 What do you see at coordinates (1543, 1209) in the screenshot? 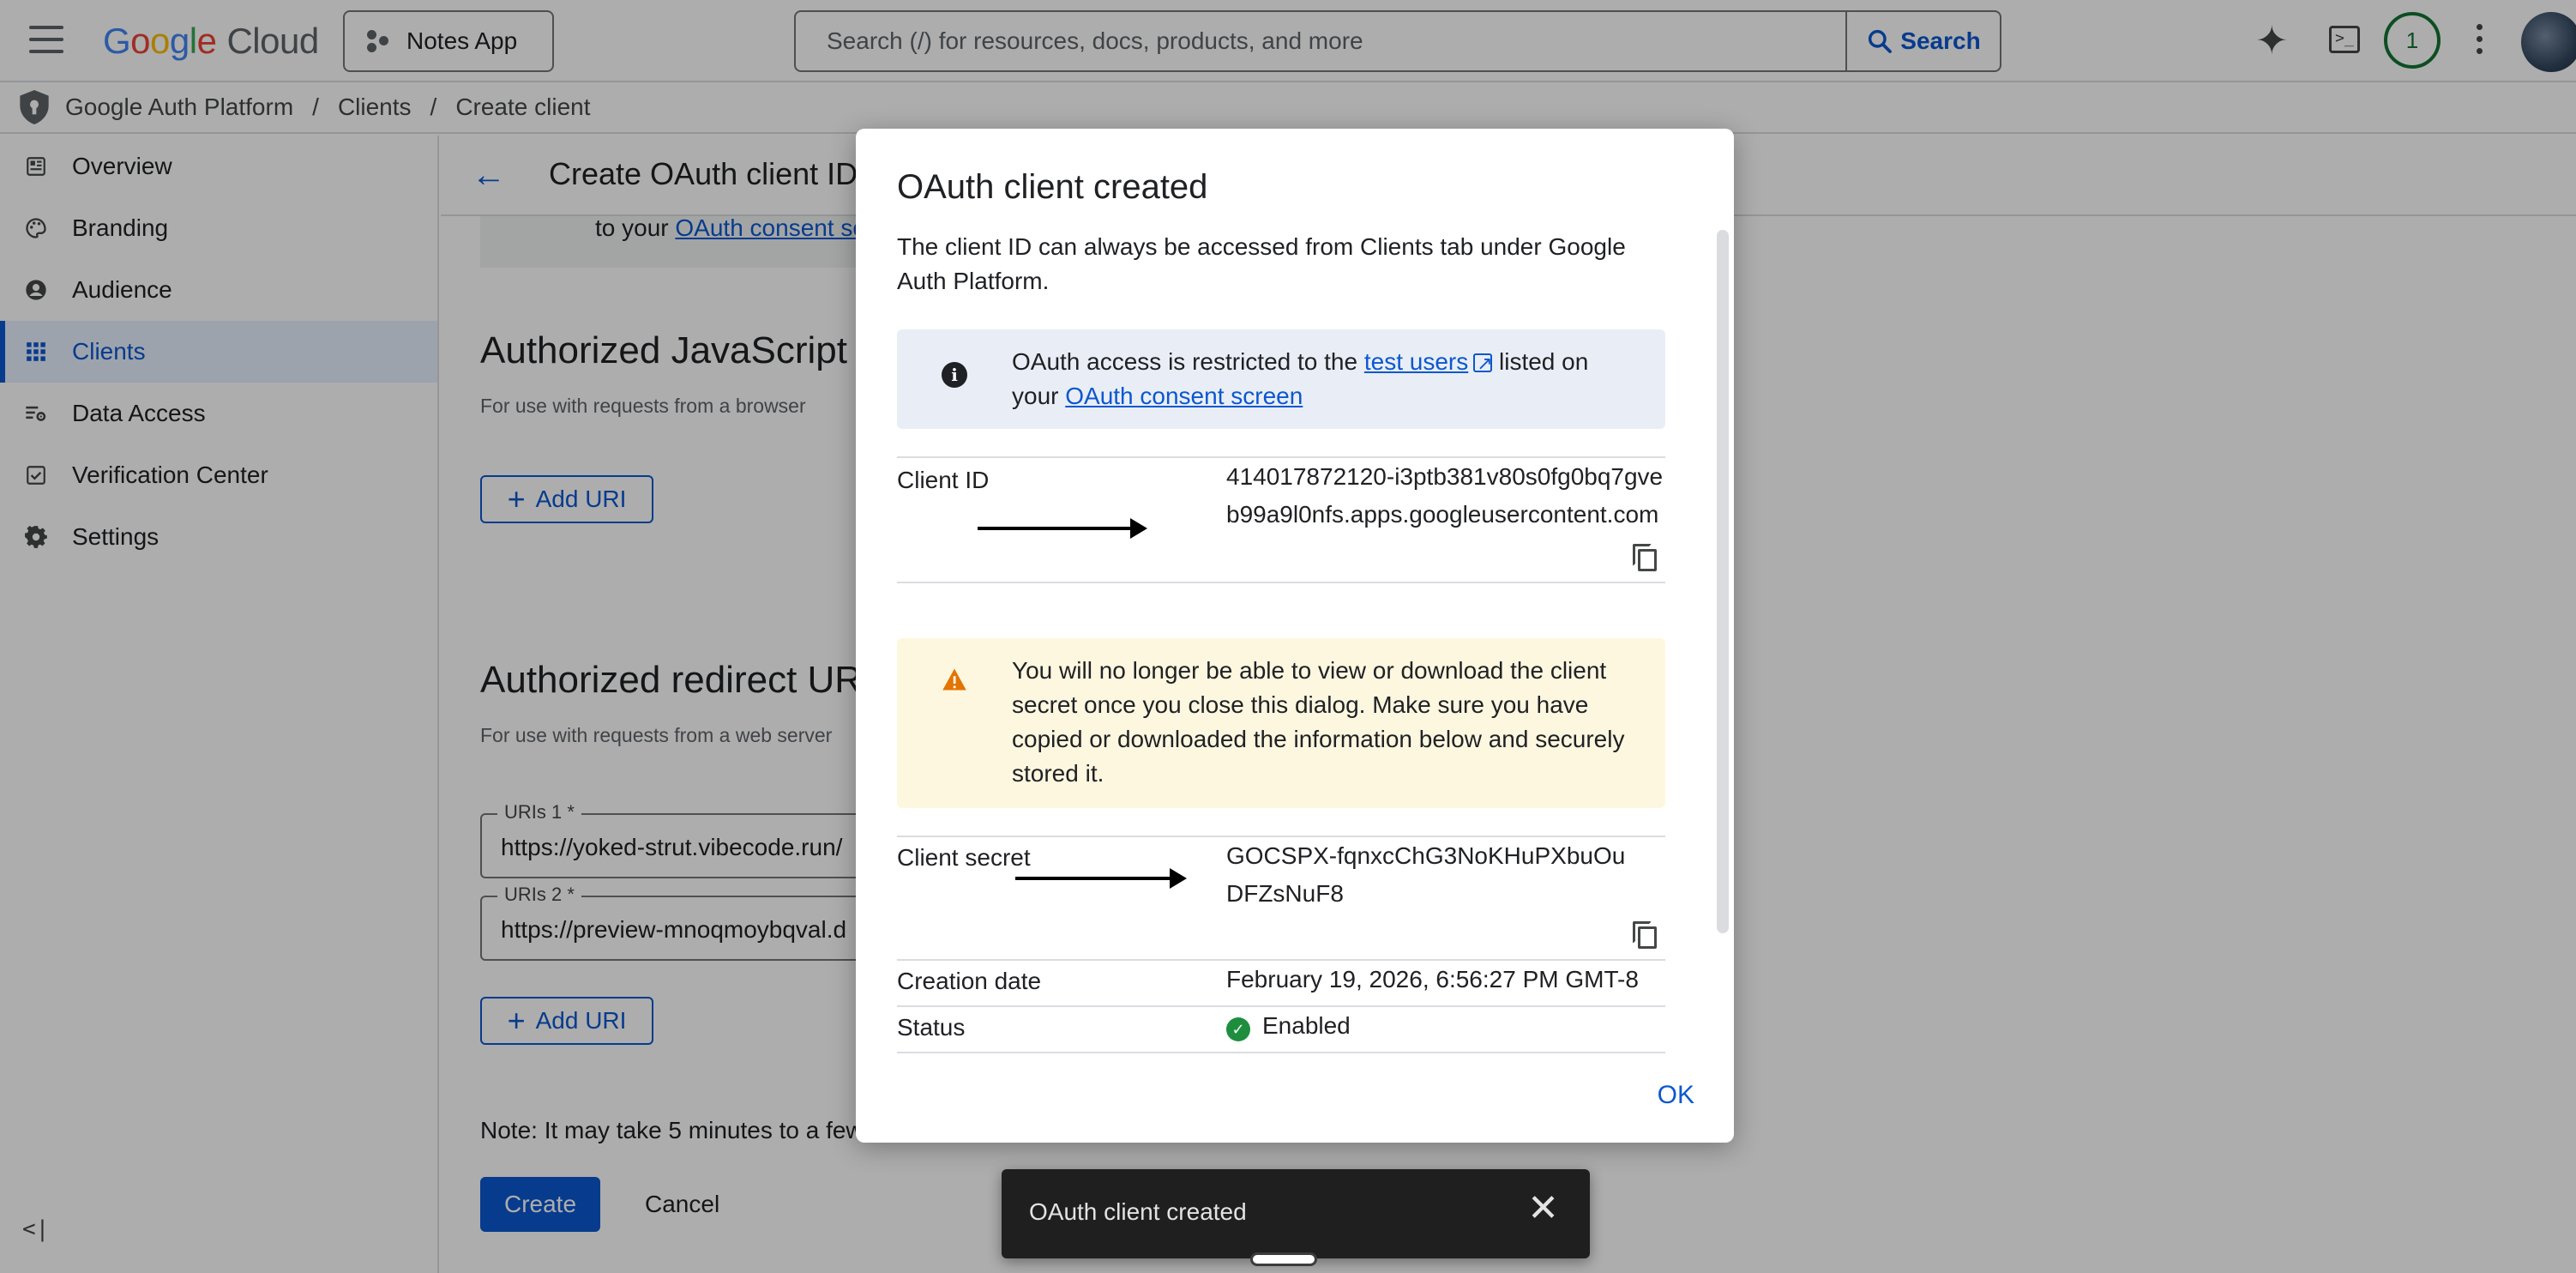
I see `close-icon: ✕` at bounding box center [1543, 1209].